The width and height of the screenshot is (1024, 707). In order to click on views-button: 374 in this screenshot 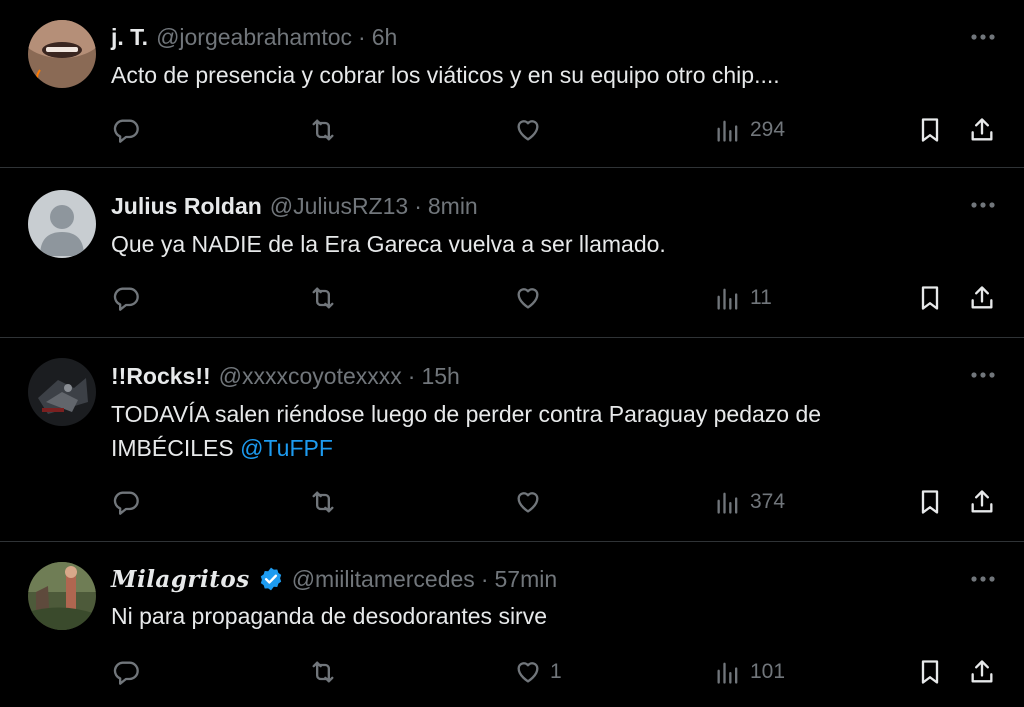, I will do `click(749, 502)`.